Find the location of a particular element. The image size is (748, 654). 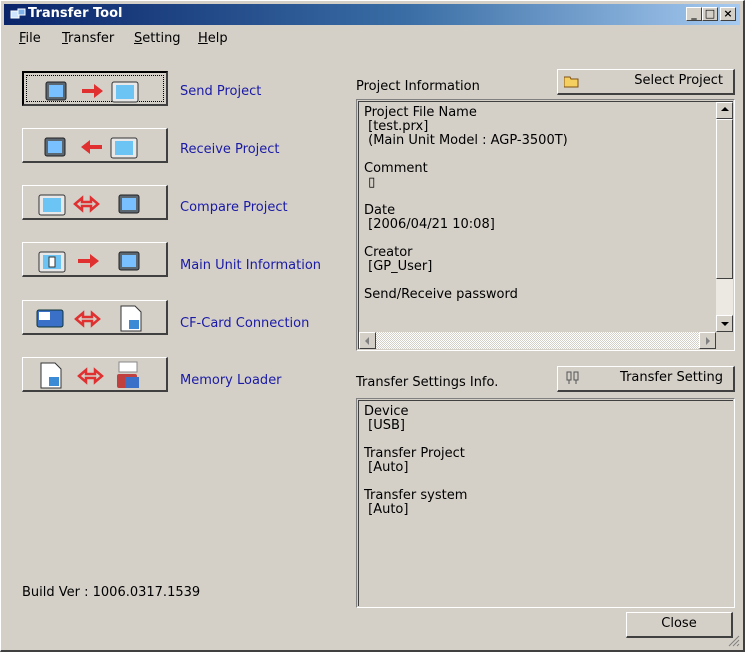

scroll-down-button is located at coordinates (724, 323).